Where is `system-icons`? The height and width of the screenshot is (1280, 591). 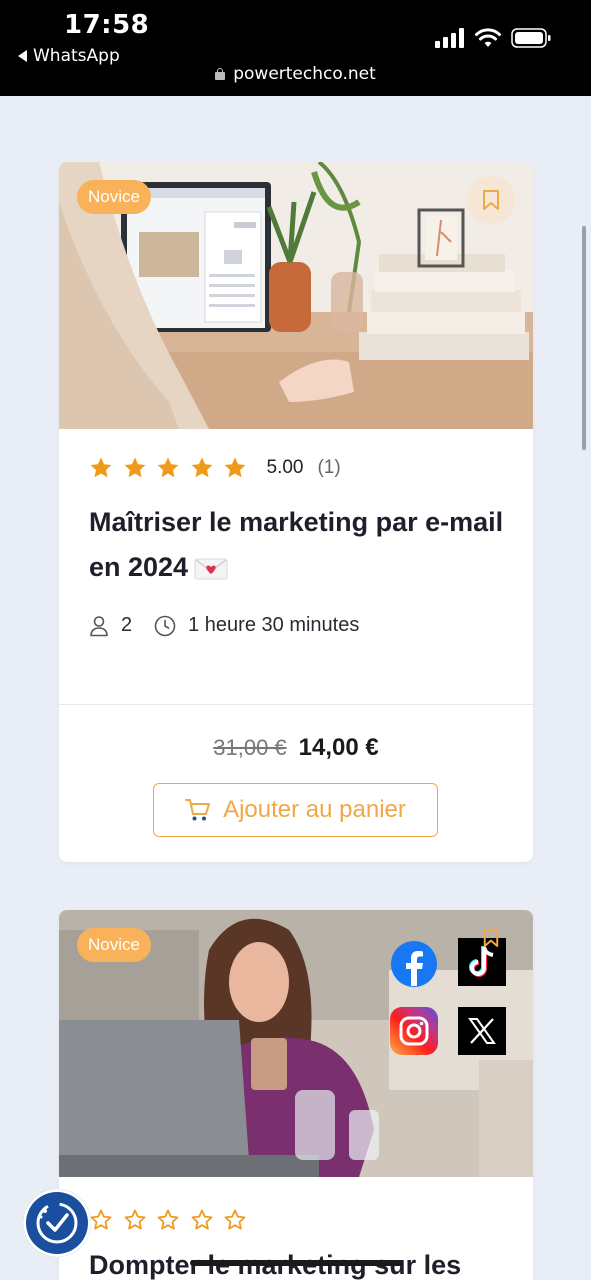
system-icons is located at coordinates (493, 38).